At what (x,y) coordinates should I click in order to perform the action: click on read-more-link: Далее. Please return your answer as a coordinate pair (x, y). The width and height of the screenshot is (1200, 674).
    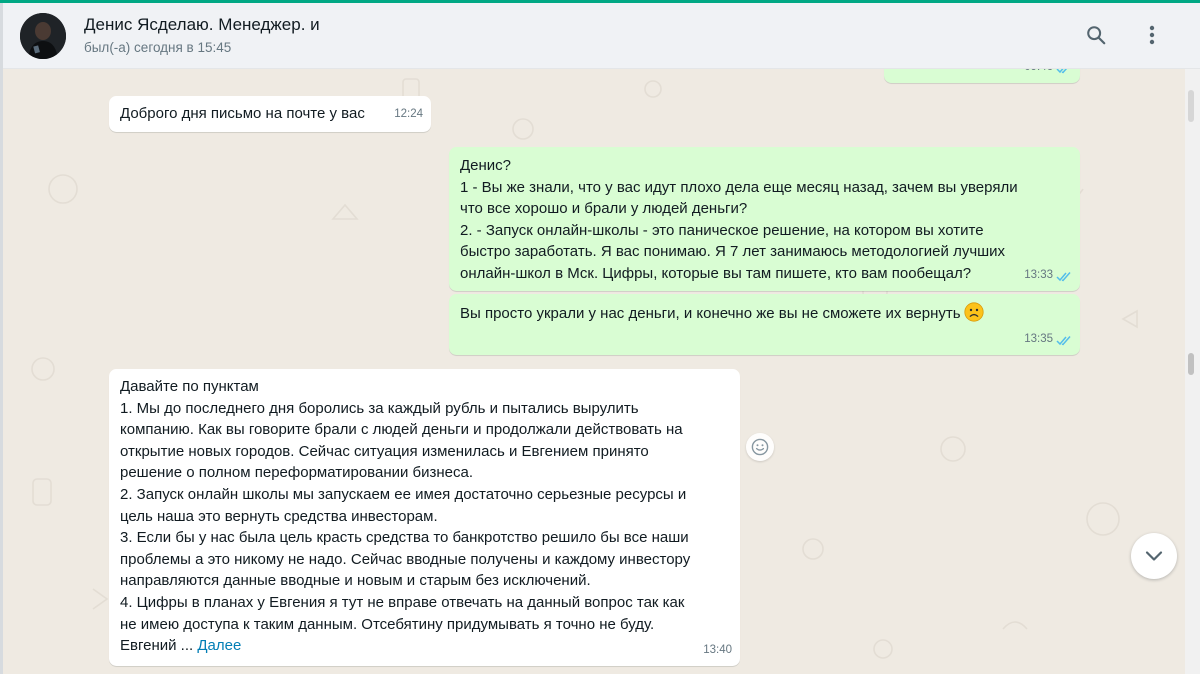
    Looking at the image, I should click on (219, 645).